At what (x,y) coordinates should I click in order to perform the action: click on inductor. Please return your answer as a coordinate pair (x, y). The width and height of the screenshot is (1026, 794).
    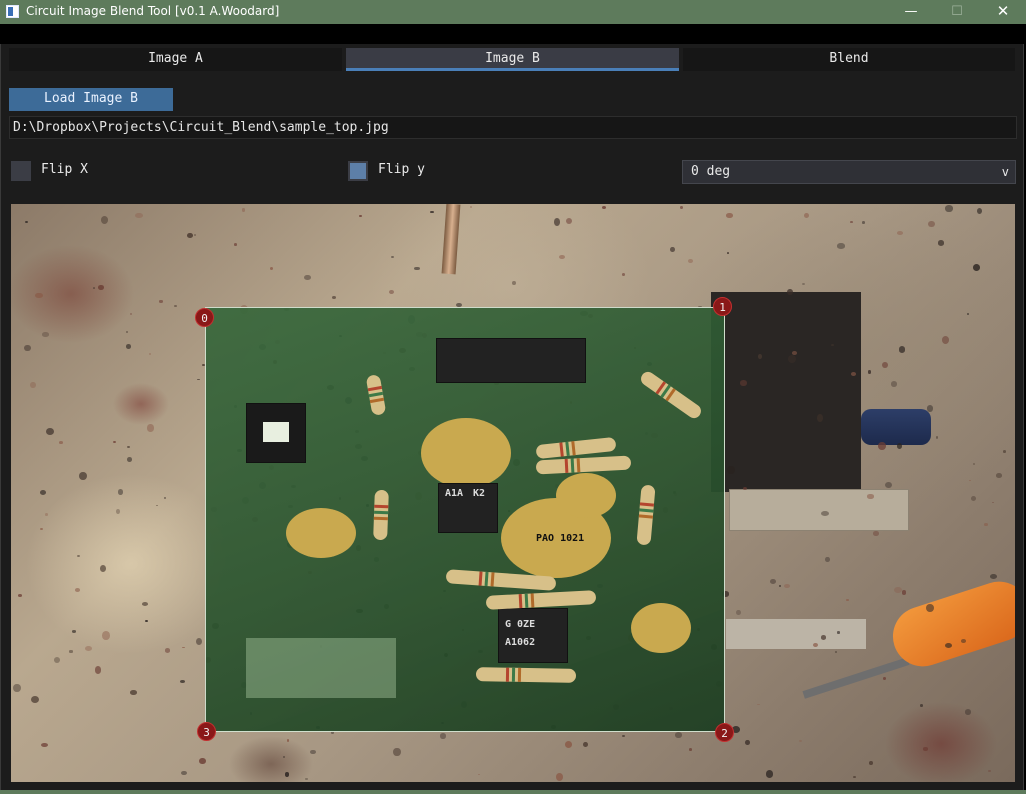
    Looking at the image, I should click on (276, 433).